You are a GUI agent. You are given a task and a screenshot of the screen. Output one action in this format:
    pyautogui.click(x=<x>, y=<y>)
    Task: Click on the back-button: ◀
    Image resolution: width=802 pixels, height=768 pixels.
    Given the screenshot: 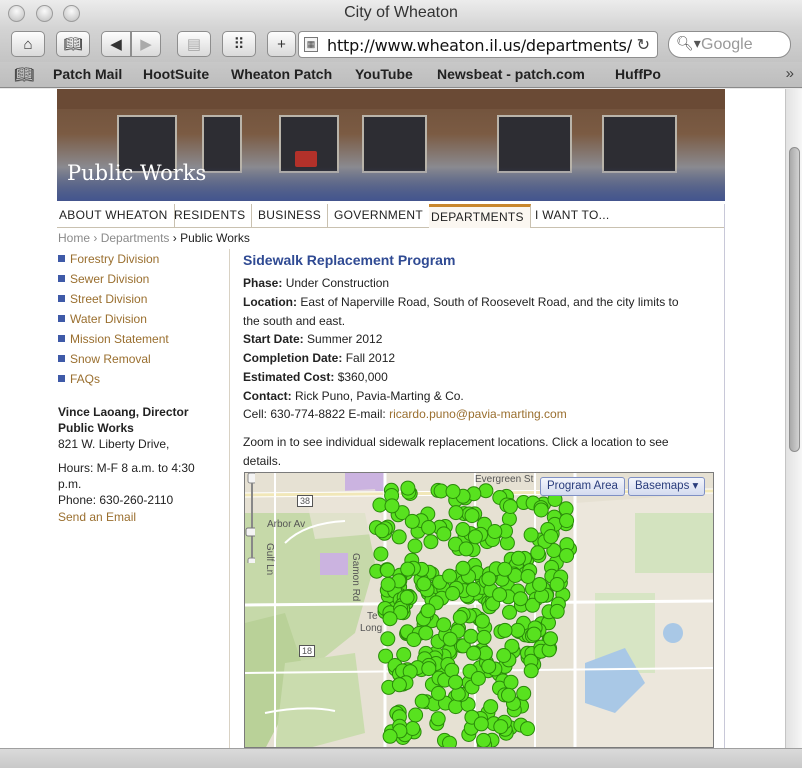 What is the action you would take?
    pyautogui.click(x=116, y=44)
    